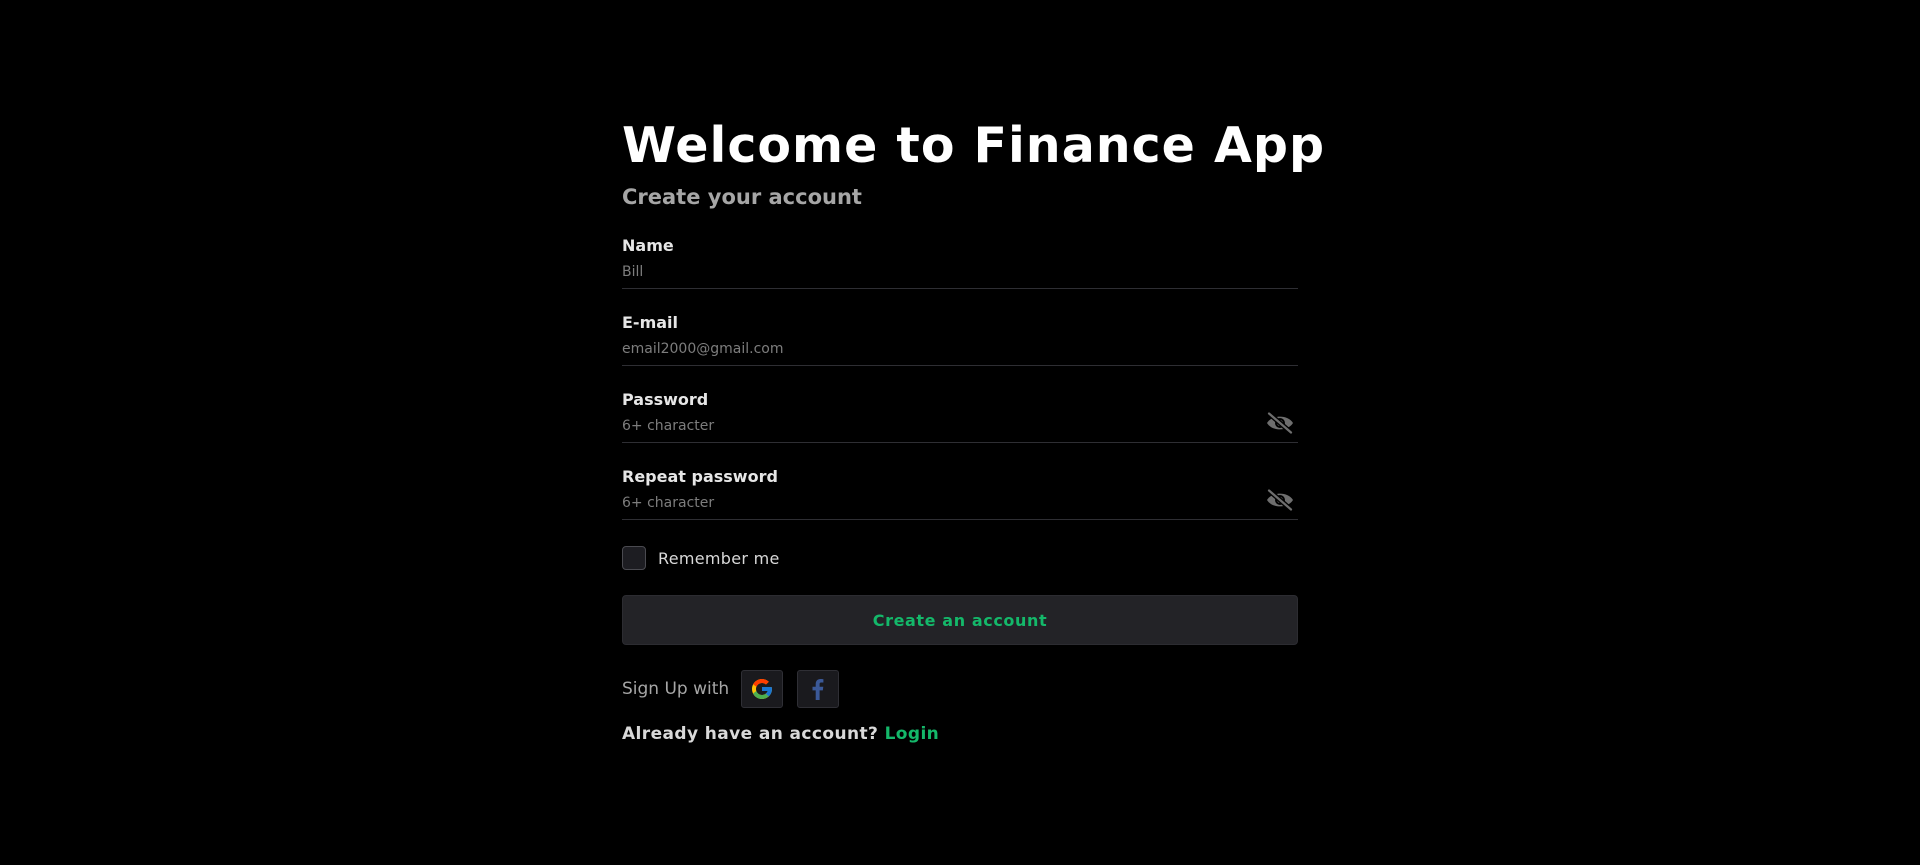 The height and width of the screenshot is (865, 1920). I want to click on sign-up-with-label: Sign Up with, so click(676, 689).